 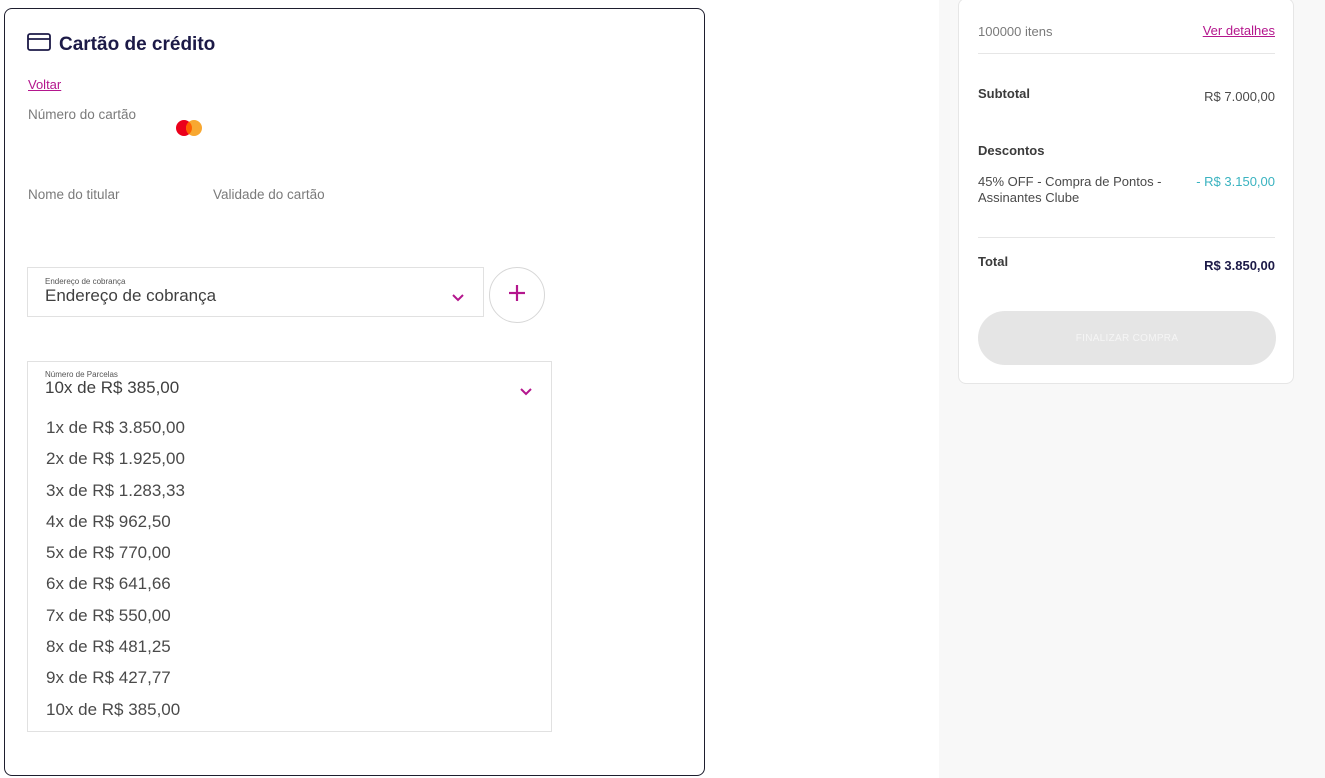 I want to click on installment-option: 2x de R$ 1.925,00, so click(x=115, y=458).